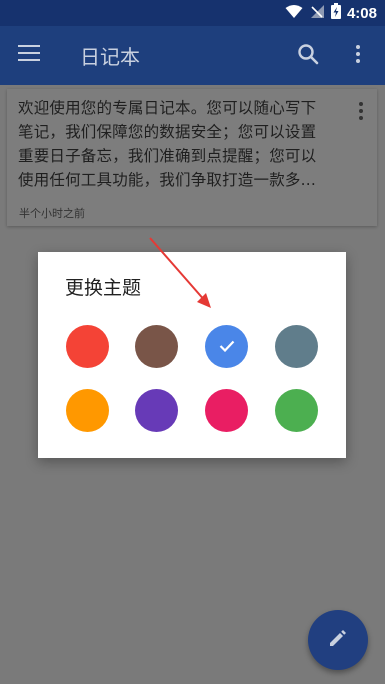  I want to click on new-note-button, so click(338, 640).